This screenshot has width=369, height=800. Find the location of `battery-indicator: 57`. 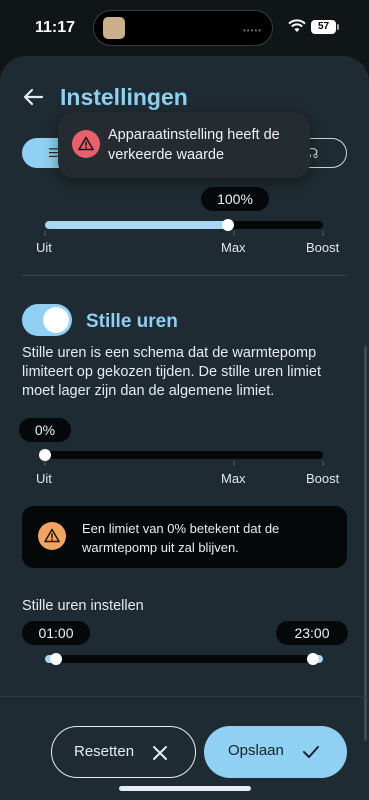

battery-indicator: 57 is located at coordinates (323, 27).